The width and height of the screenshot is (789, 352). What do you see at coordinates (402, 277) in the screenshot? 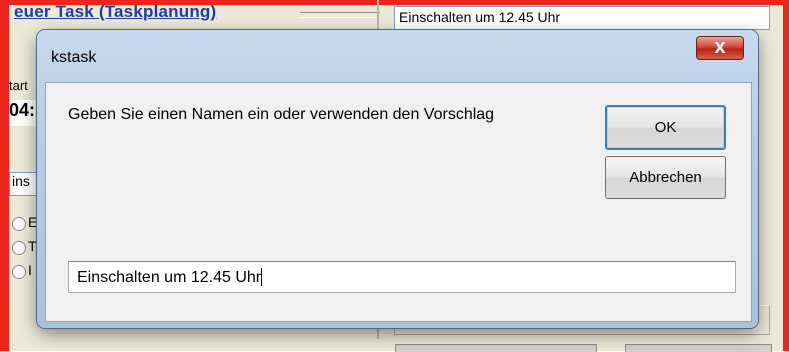
I see `name-input: Einschalten um 12.45 Uhr` at bounding box center [402, 277].